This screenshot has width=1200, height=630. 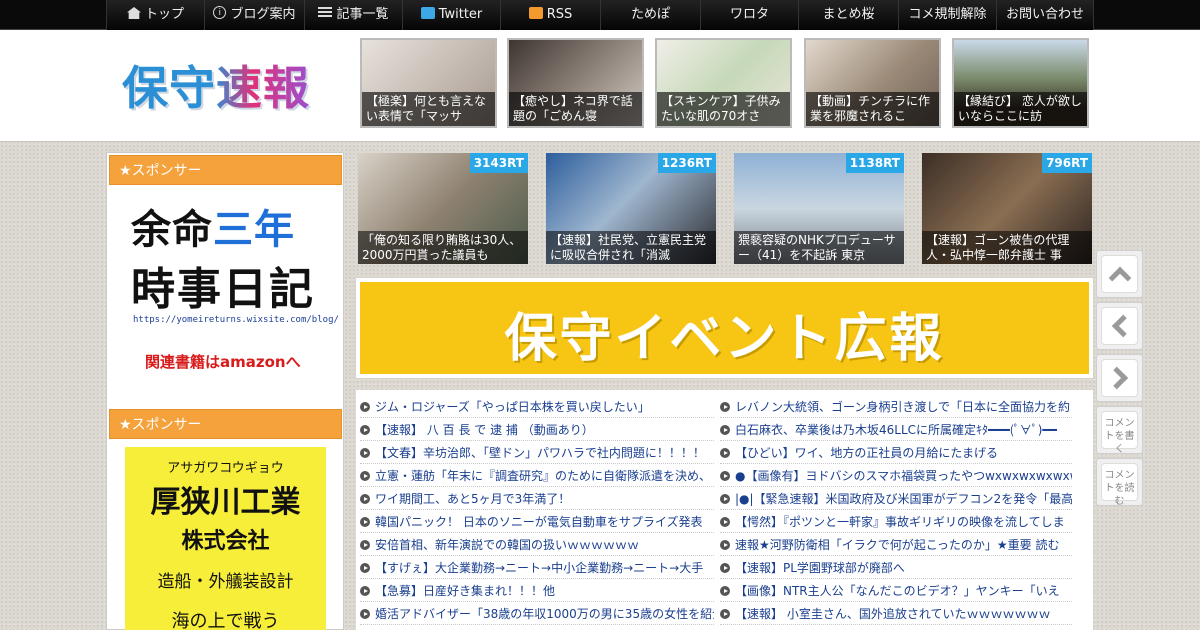 I want to click on event-banner: 保守イベント広報, so click(x=724, y=328).